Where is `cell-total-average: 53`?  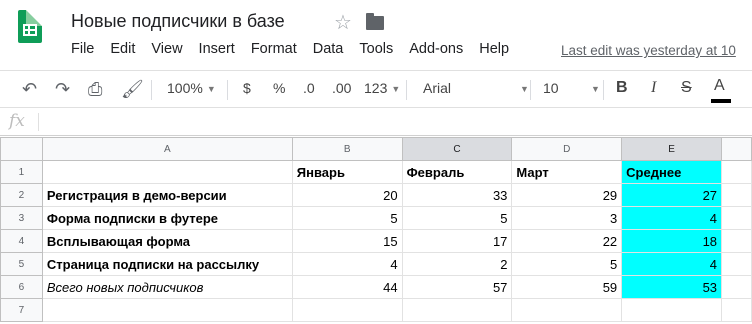 cell-total-average: 53 is located at coordinates (672, 287).